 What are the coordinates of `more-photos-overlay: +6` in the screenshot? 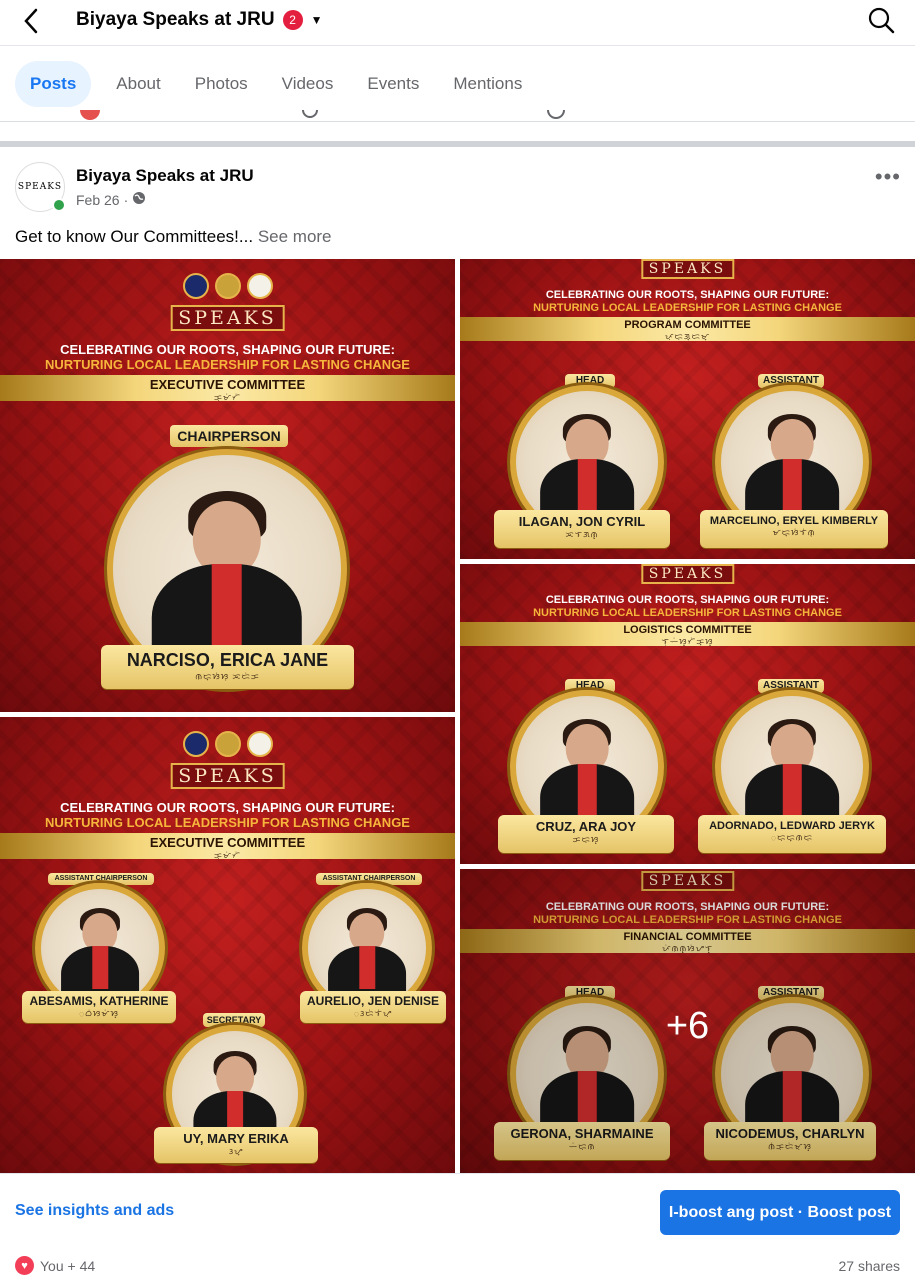 It's located at (687, 1021).